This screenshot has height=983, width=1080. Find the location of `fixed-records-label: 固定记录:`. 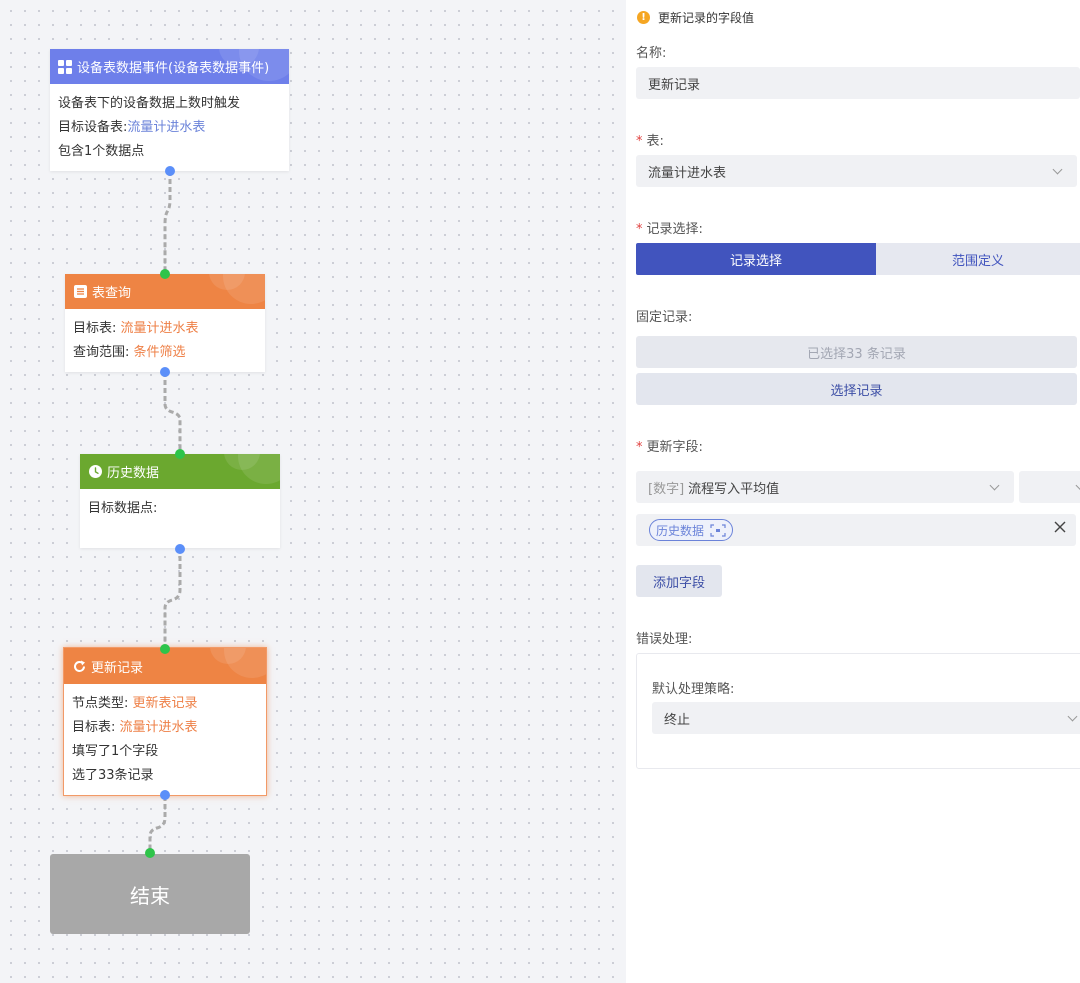

fixed-records-label: 固定记录: is located at coordinates (664, 317).